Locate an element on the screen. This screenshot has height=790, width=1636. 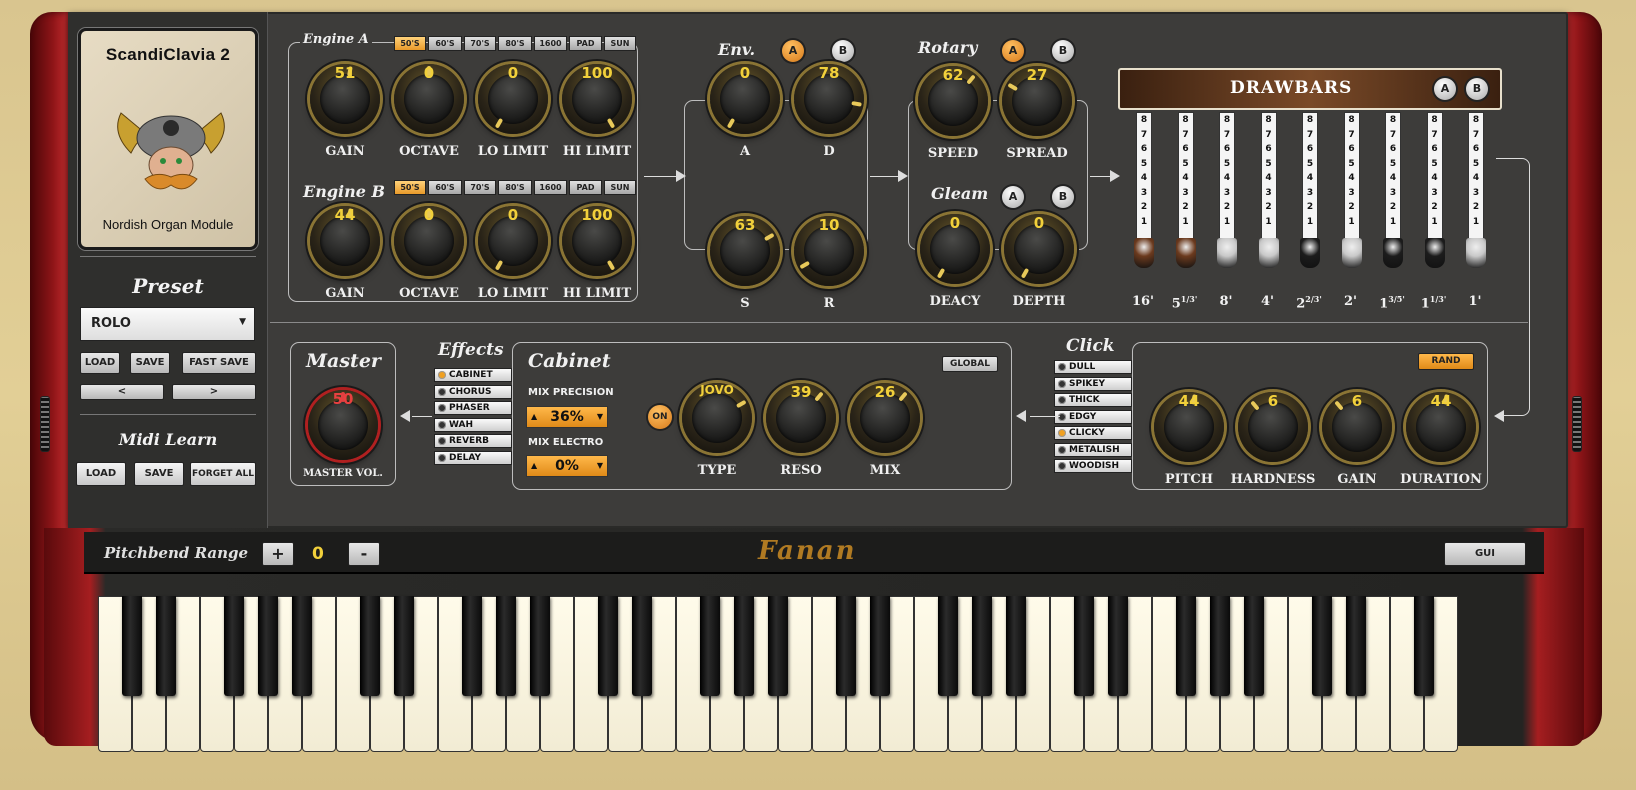
drawbars-b-button: B is located at coordinates (1477, 89).